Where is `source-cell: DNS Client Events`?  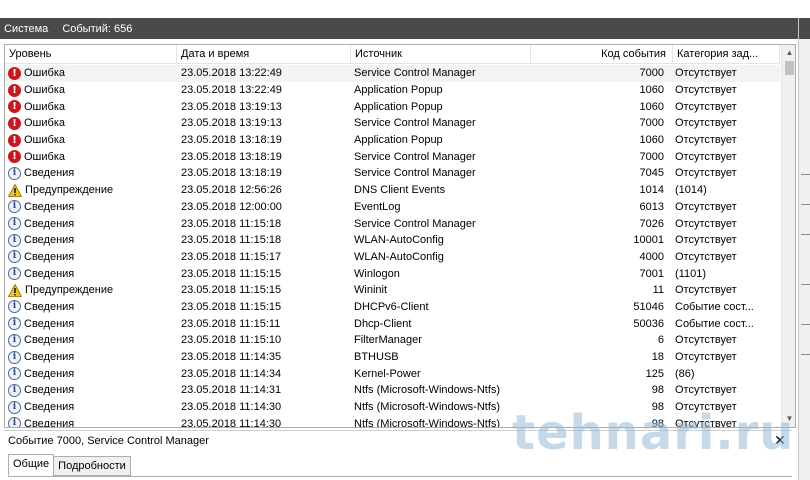
source-cell: DNS Client Events is located at coordinates (400, 190).